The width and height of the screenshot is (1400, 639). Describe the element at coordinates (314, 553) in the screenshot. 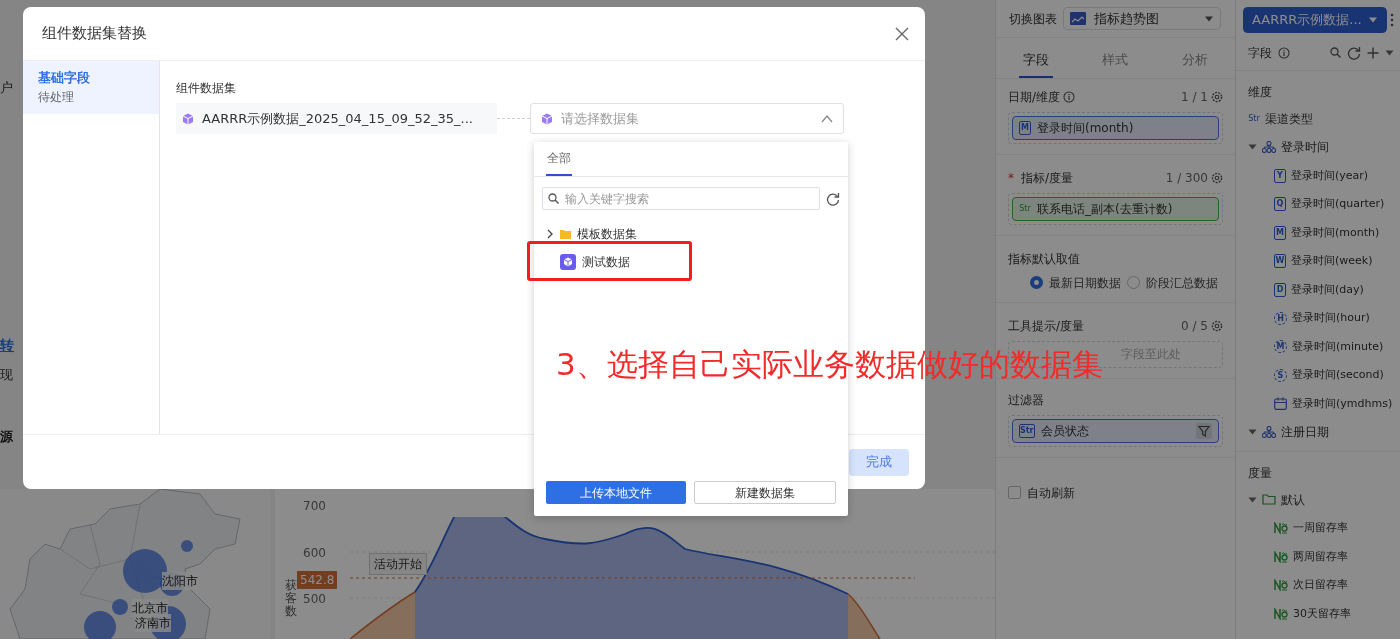

I see `axis-tick-label: 600` at that location.